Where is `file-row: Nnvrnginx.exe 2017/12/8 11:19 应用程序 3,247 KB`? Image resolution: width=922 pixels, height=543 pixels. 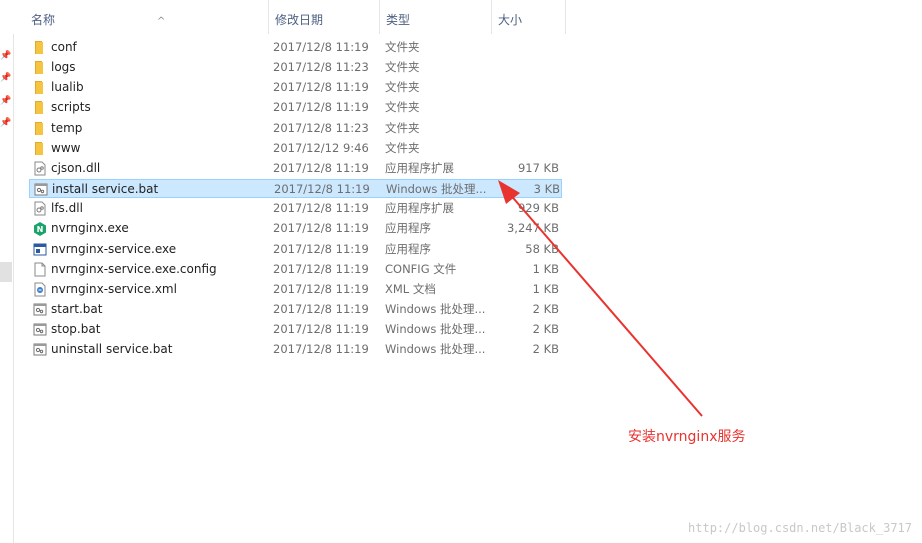 file-row: Nnvrnginx.exe 2017/12/8 11:19 应用程序 3,247 KB is located at coordinates (295, 228).